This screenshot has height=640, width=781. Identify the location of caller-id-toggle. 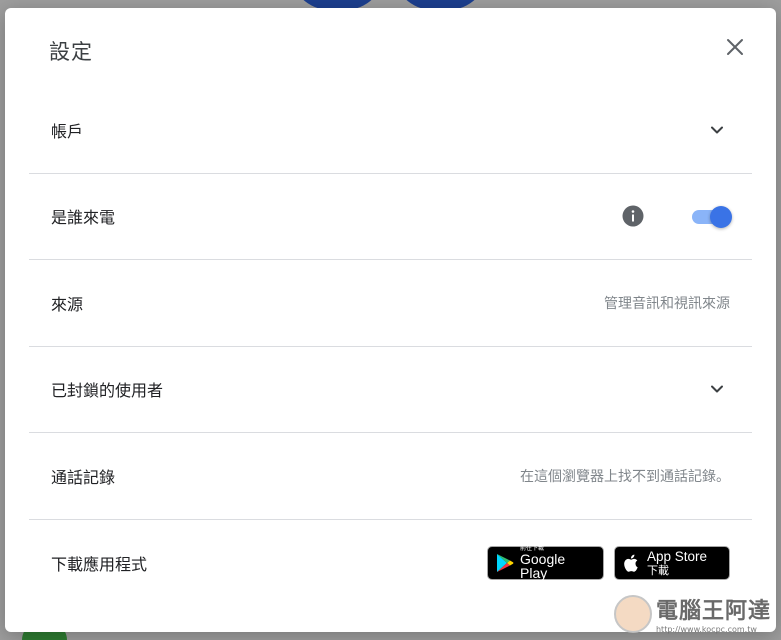
(712, 217).